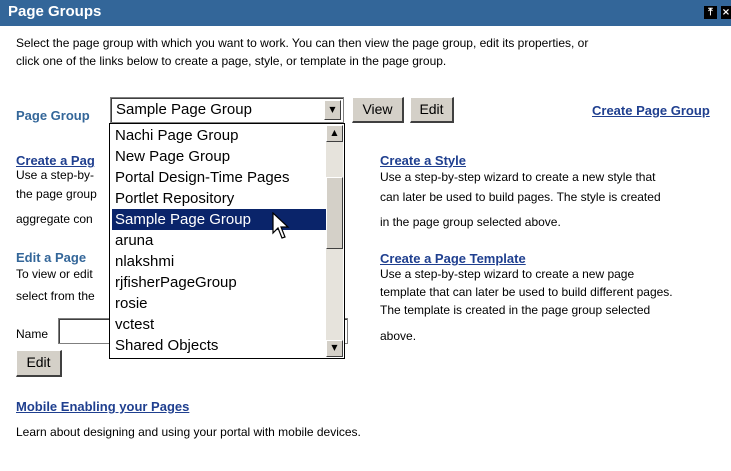 The width and height of the screenshot is (731, 471). What do you see at coordinates (332, 110) in the screenshot?
I see `chevron-down-icon: ▼` at bounding box center [332, 110].